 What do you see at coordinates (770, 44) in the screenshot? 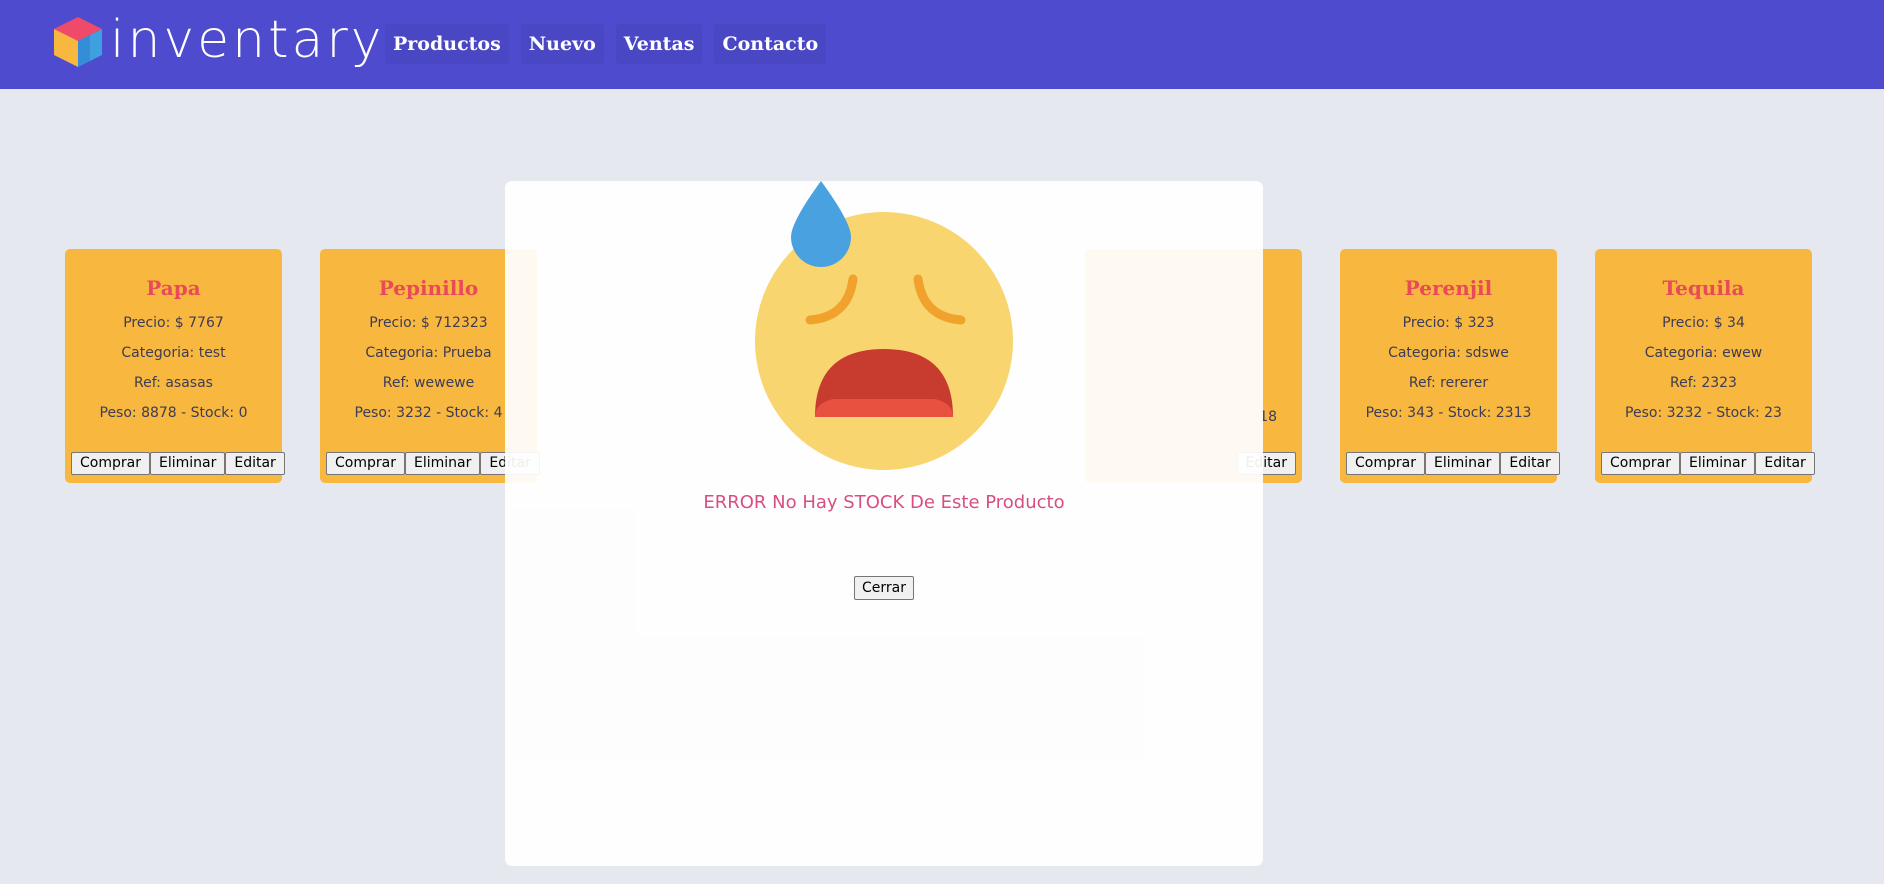
I see `nav-link-contacto: Contacto` at bounding box center [770, 44].